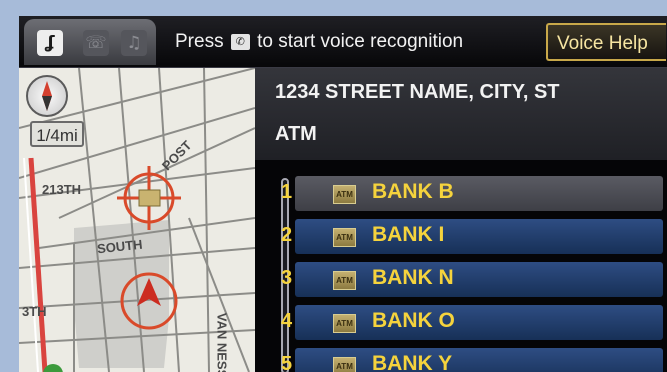 This screenshot has width=667, height=372. Describe the element at coordinates (360, 41) in the screenshot. I see `prompt-text-after: to start voice recognition` at that location.